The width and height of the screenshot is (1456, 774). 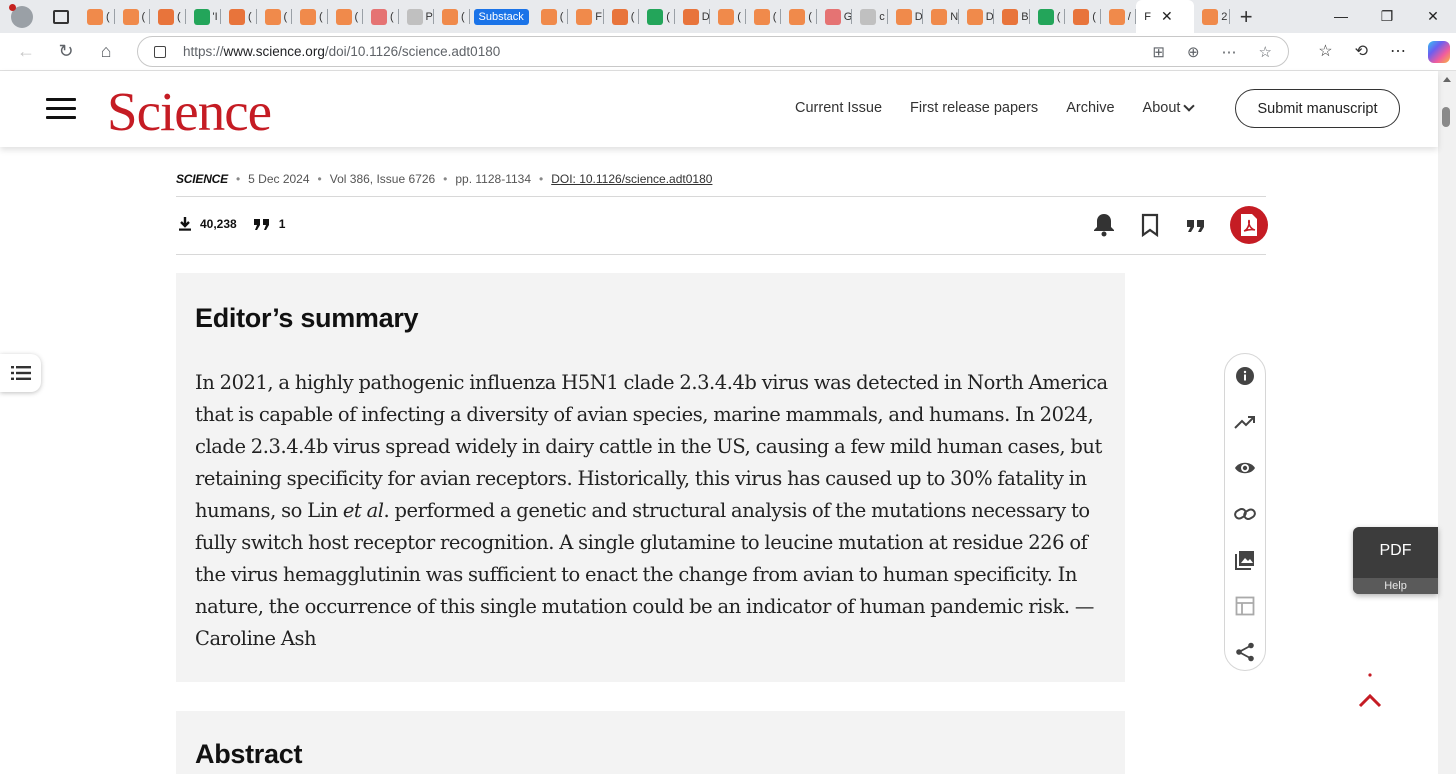 I want to click on journal-name: SCIENCE, so click(x=202, y=179).